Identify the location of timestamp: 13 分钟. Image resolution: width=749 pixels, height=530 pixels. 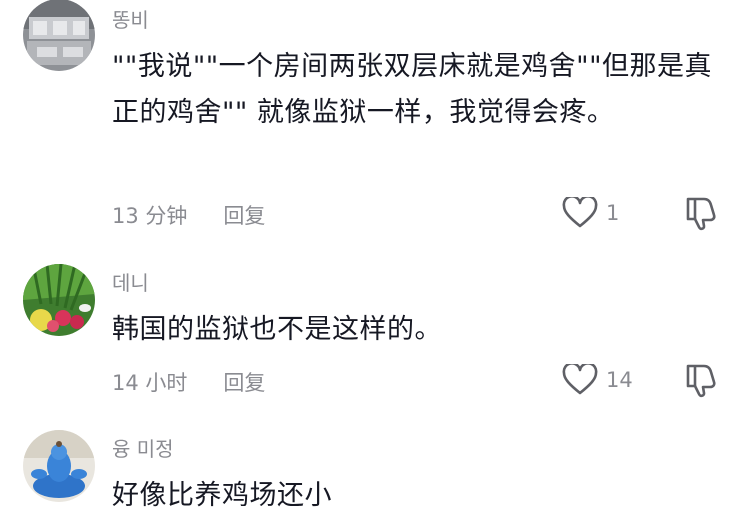
(150, 216).